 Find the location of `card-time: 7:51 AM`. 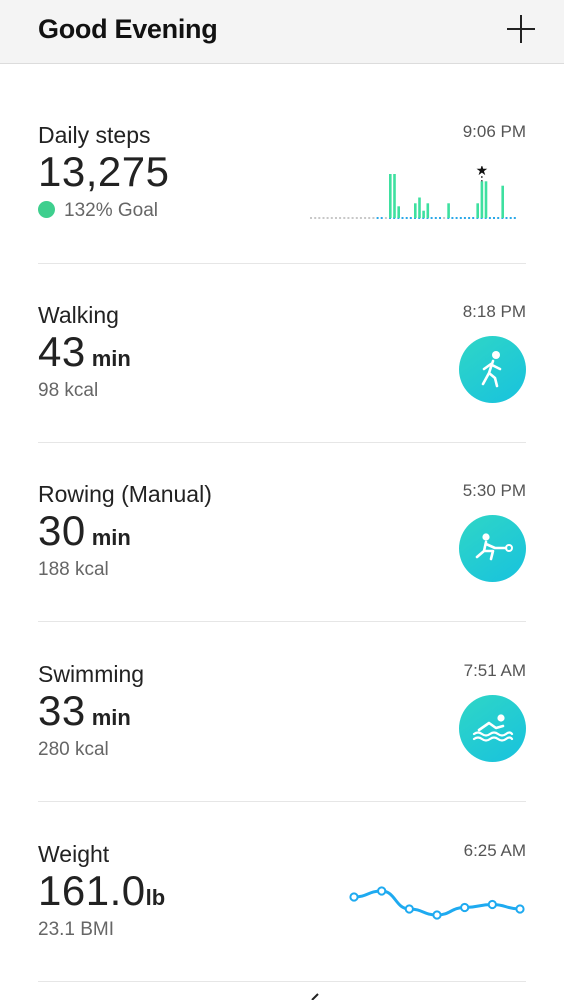

card-time: 7:51 AM is located at coordinates (494, 670).